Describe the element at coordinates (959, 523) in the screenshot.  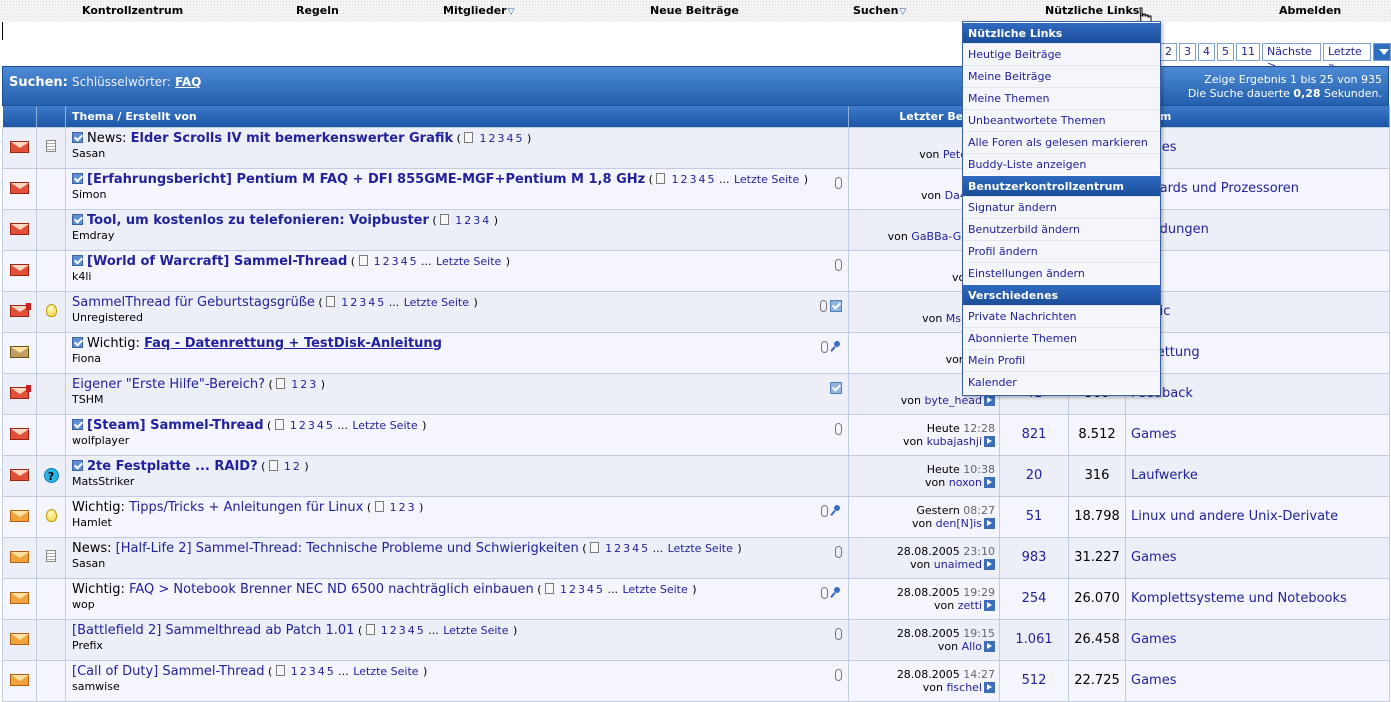
I see `last-post-user-link: den[N]is` at that location.